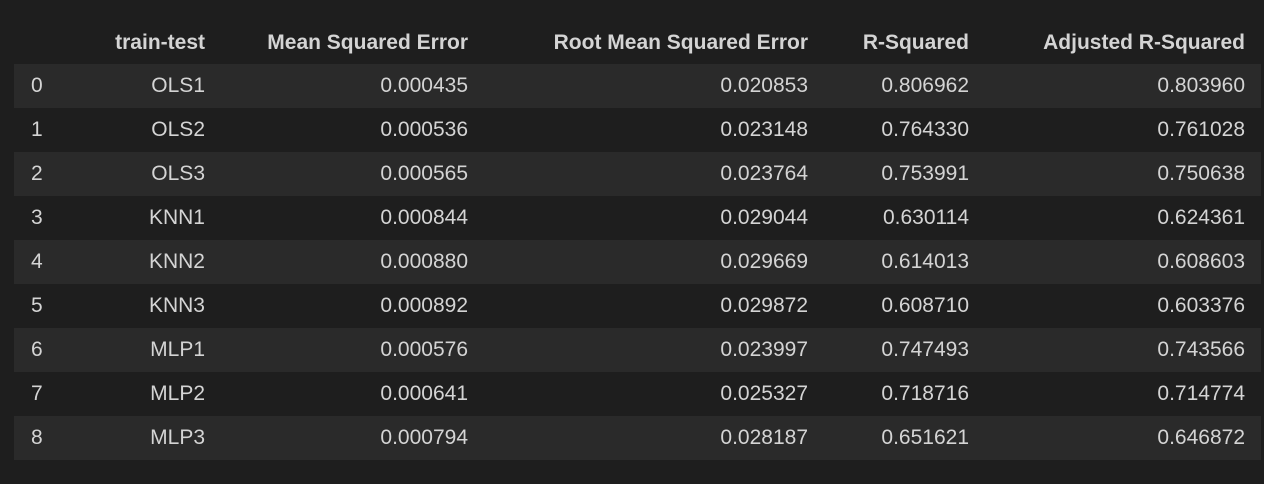 This screenshot has width=1264, height=484. Describe the element at coordinates (37, 129) in the screenshot. I see `row-index-cell: 1` at that location.